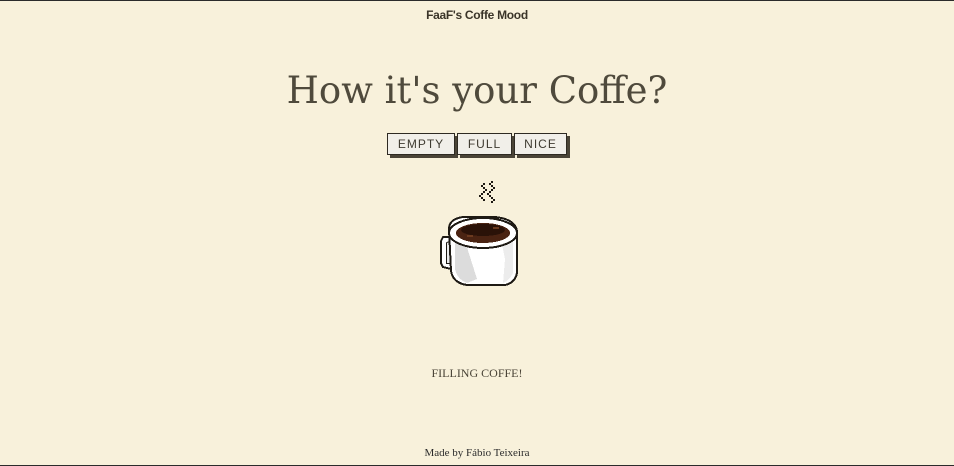 This screenshot has width=954, height=466. Describe the element at coordinates (477, 373) in the screenshot. I see `status-message: FILLING COFFE!` at that location.